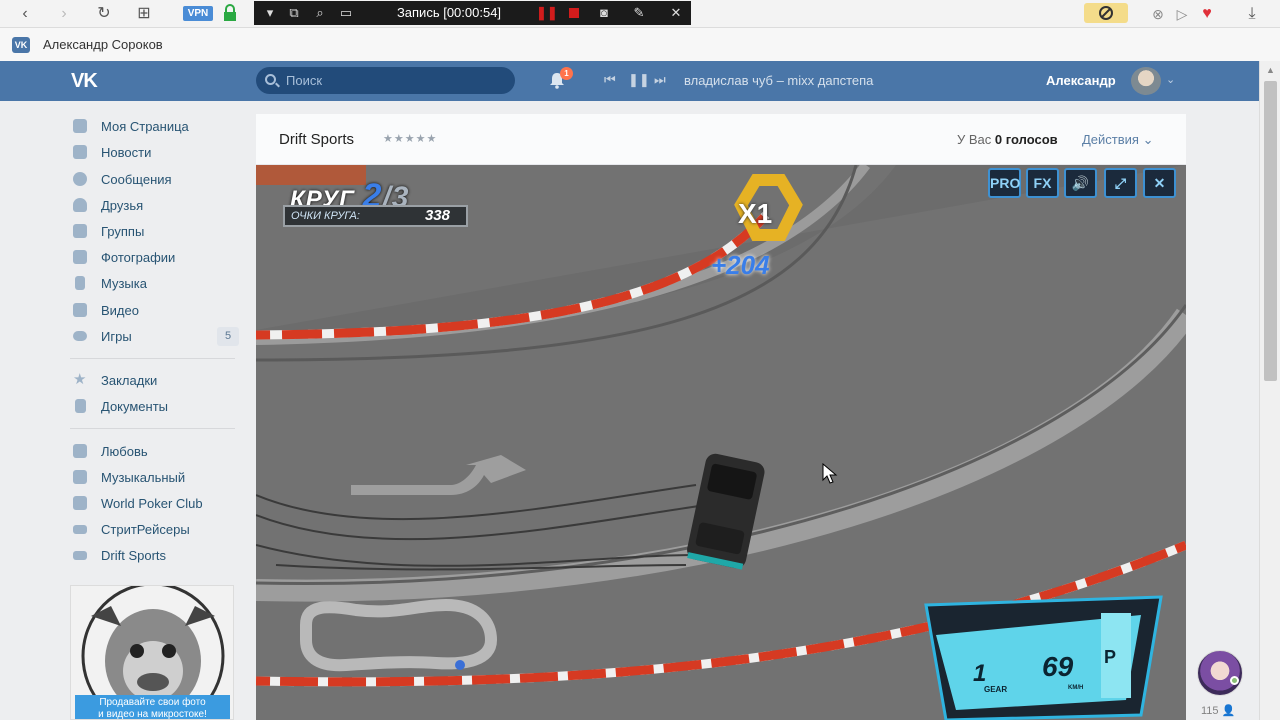  What do you see at coordinates (1146, 81) in the screenshot?
I see `avatar` at bounding box center [1146, 81].